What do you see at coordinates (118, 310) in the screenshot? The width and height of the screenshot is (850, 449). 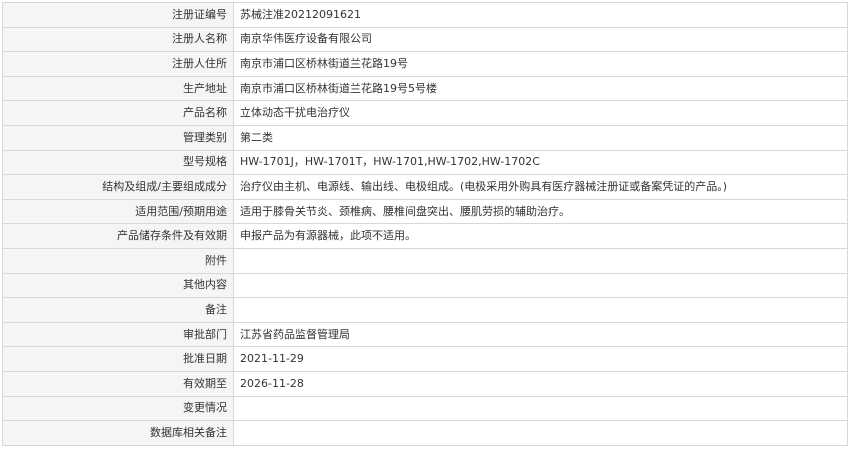 I see `row-label: 备注` at bounding box center [118, 310].